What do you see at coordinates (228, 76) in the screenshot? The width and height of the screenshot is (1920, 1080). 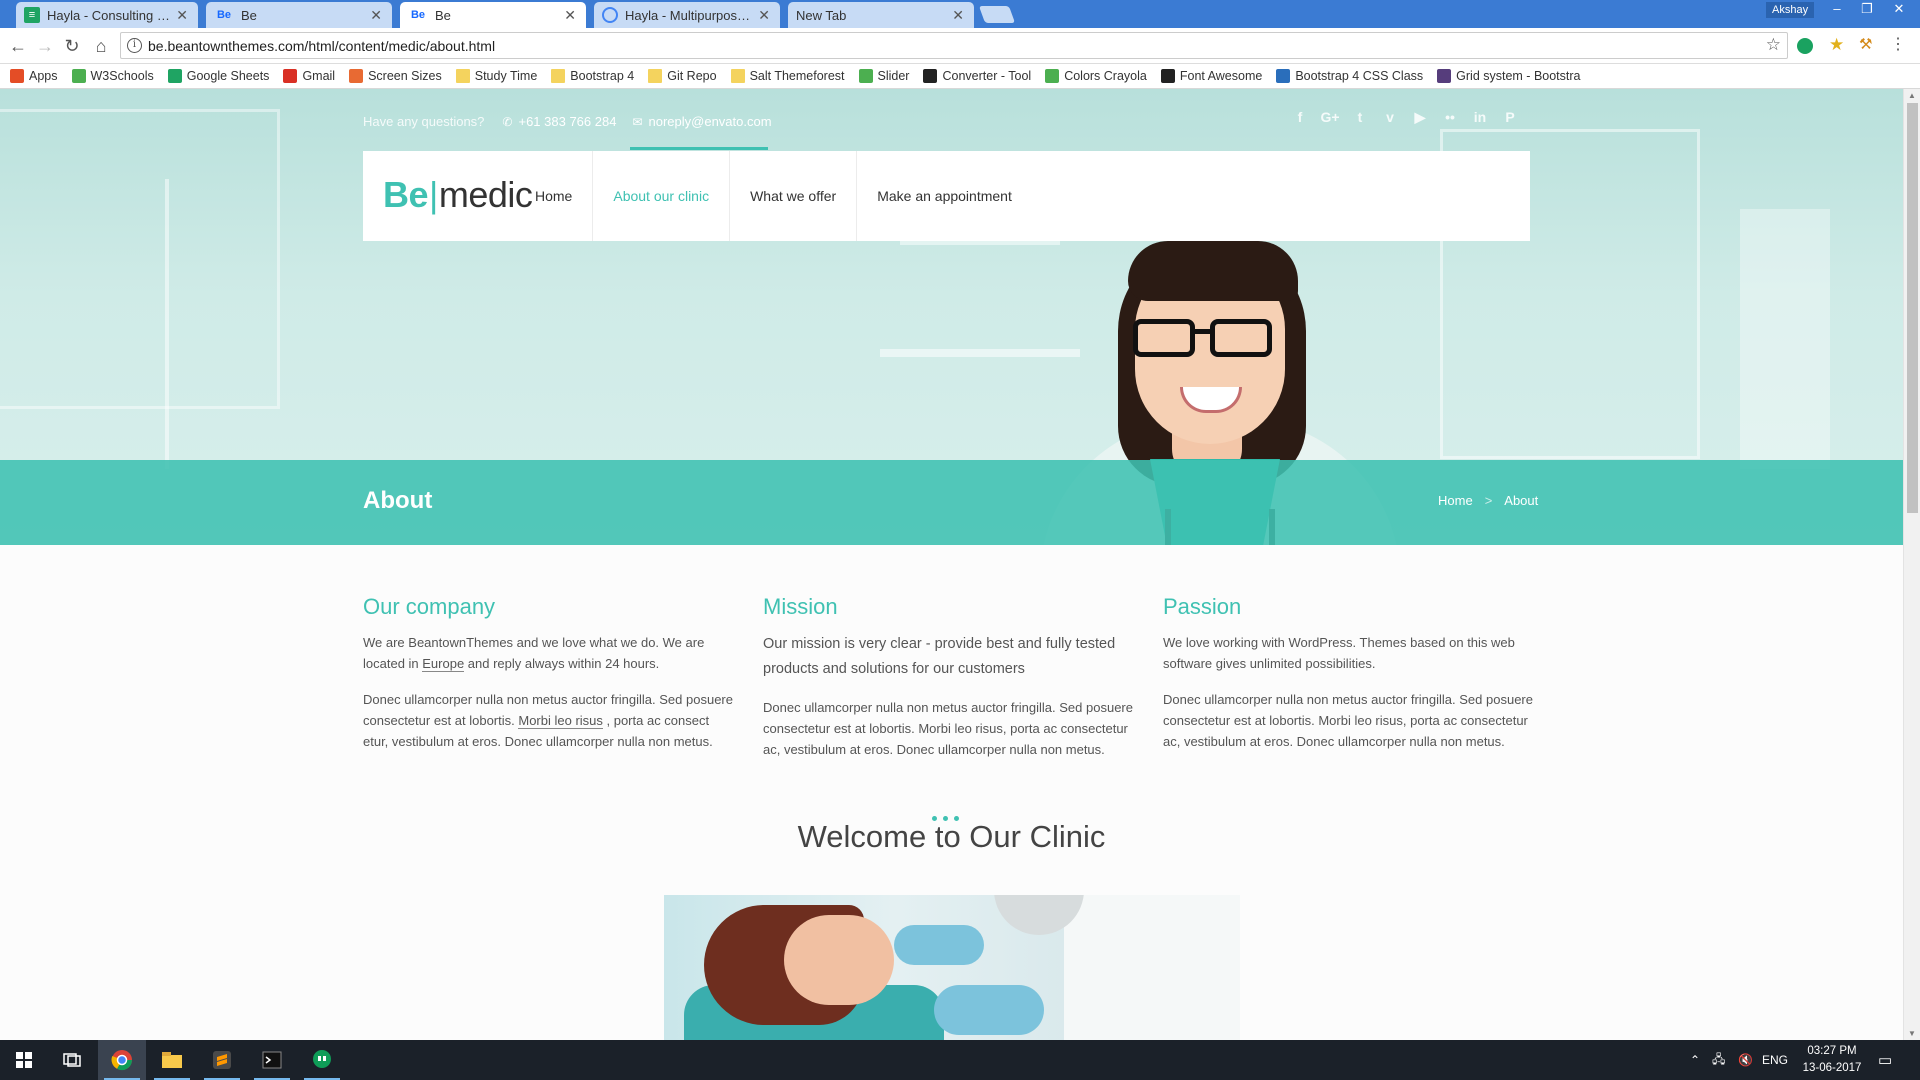 I see `bookmark-label: Google Sheets` at bounding box center [228, 76].